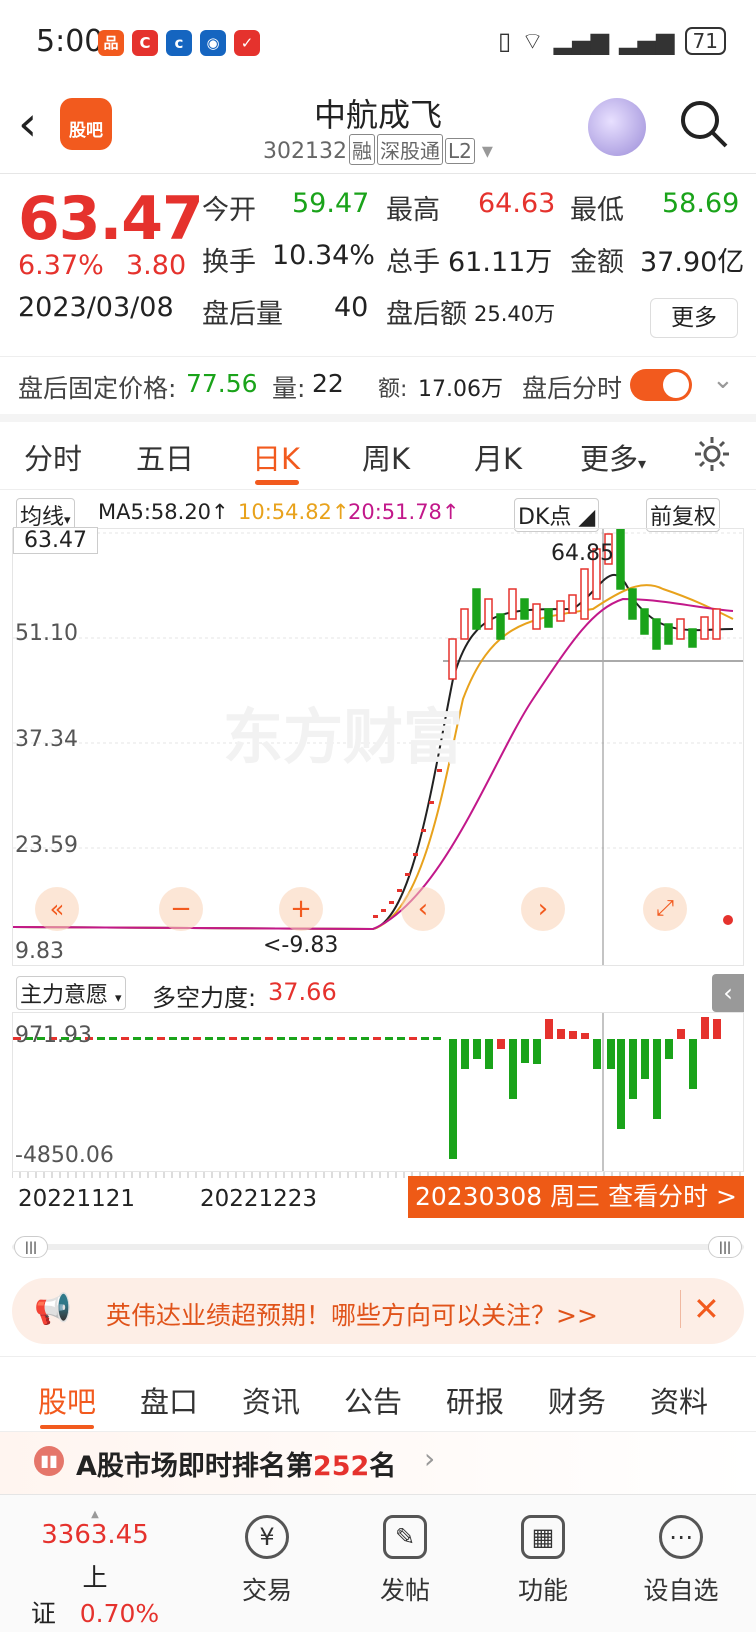  What do you see at coordinates (543, 909) in the screenshot?
I see `next-icon: ›` at bounding box center [543, 909].